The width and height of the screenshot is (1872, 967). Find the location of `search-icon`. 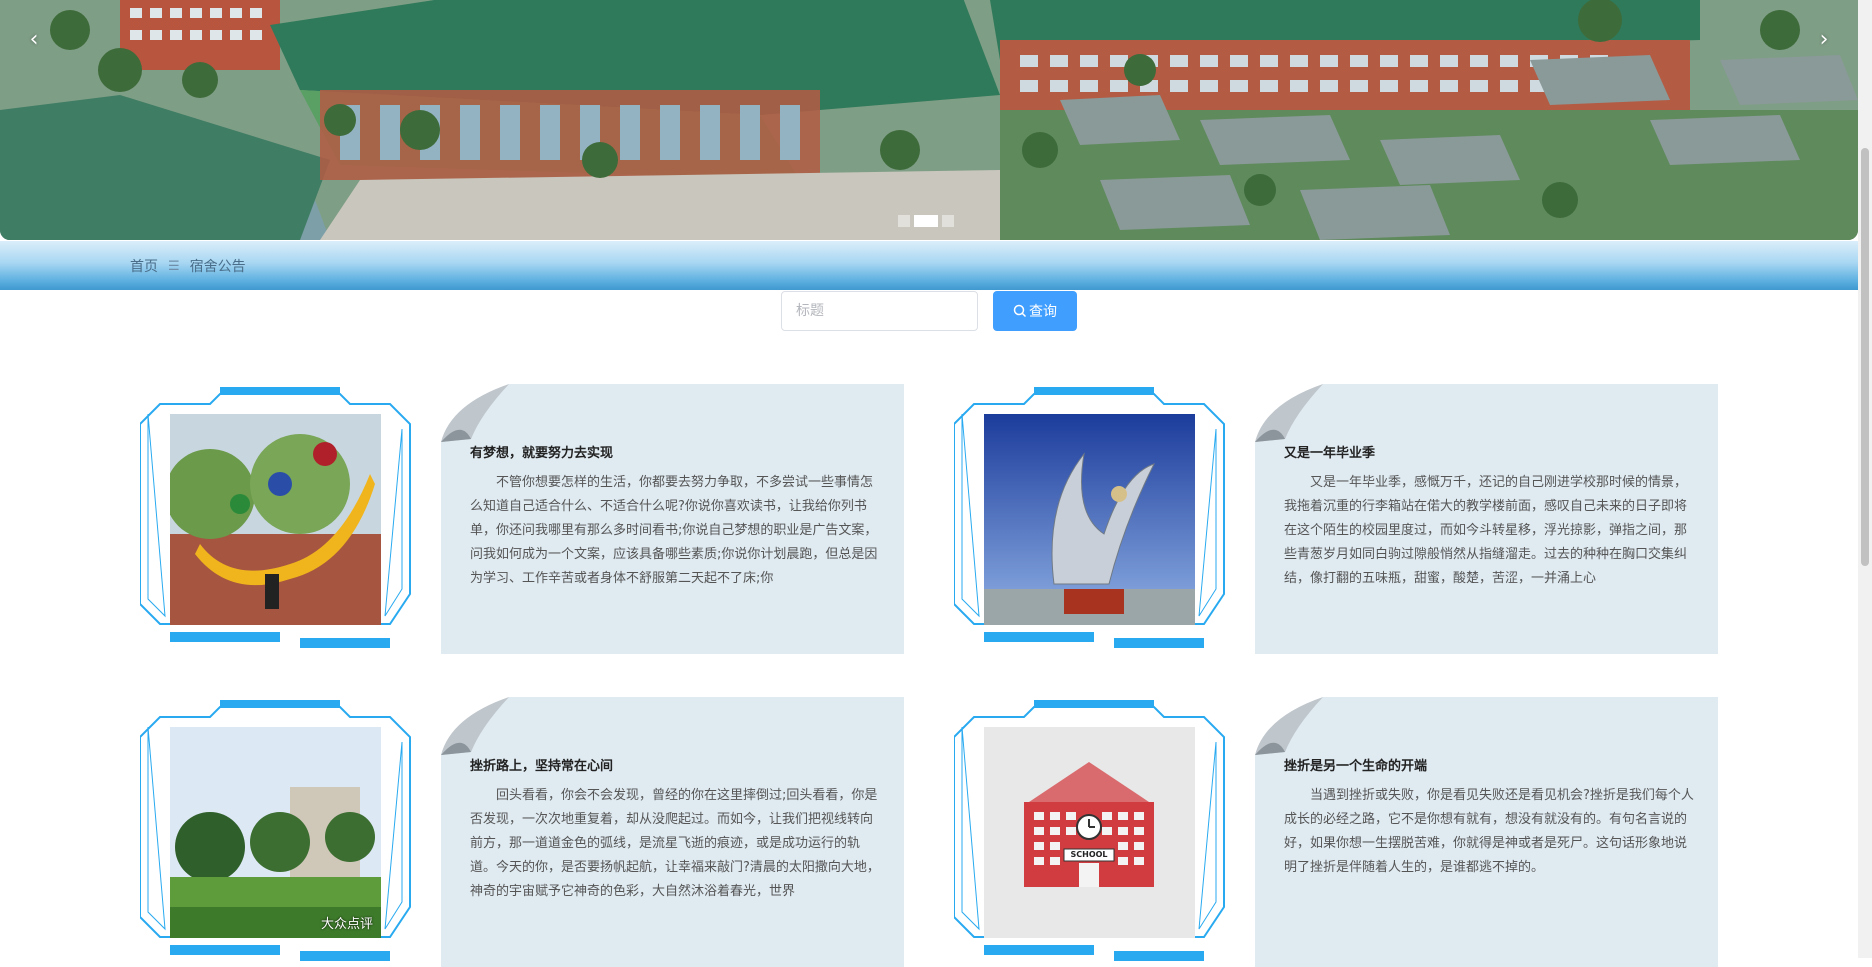

search-icon is located at coordinates (1020, 311).